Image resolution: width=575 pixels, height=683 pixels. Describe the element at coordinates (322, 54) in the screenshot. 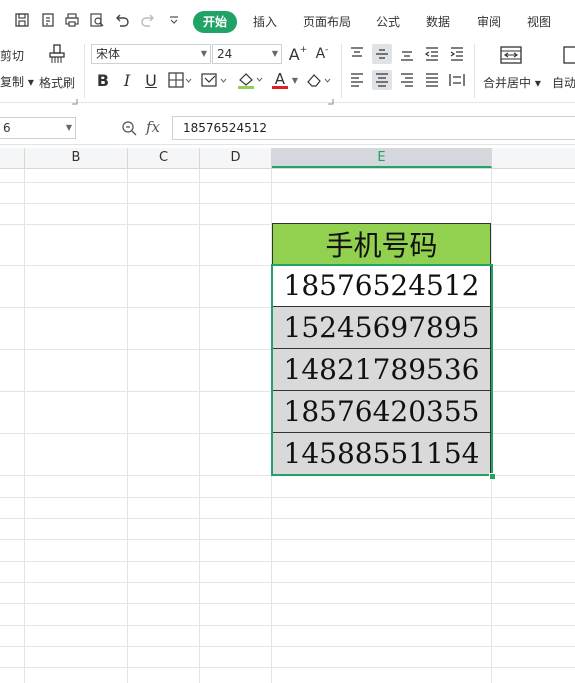

I see `decrease-font-icon: A-` at that location.